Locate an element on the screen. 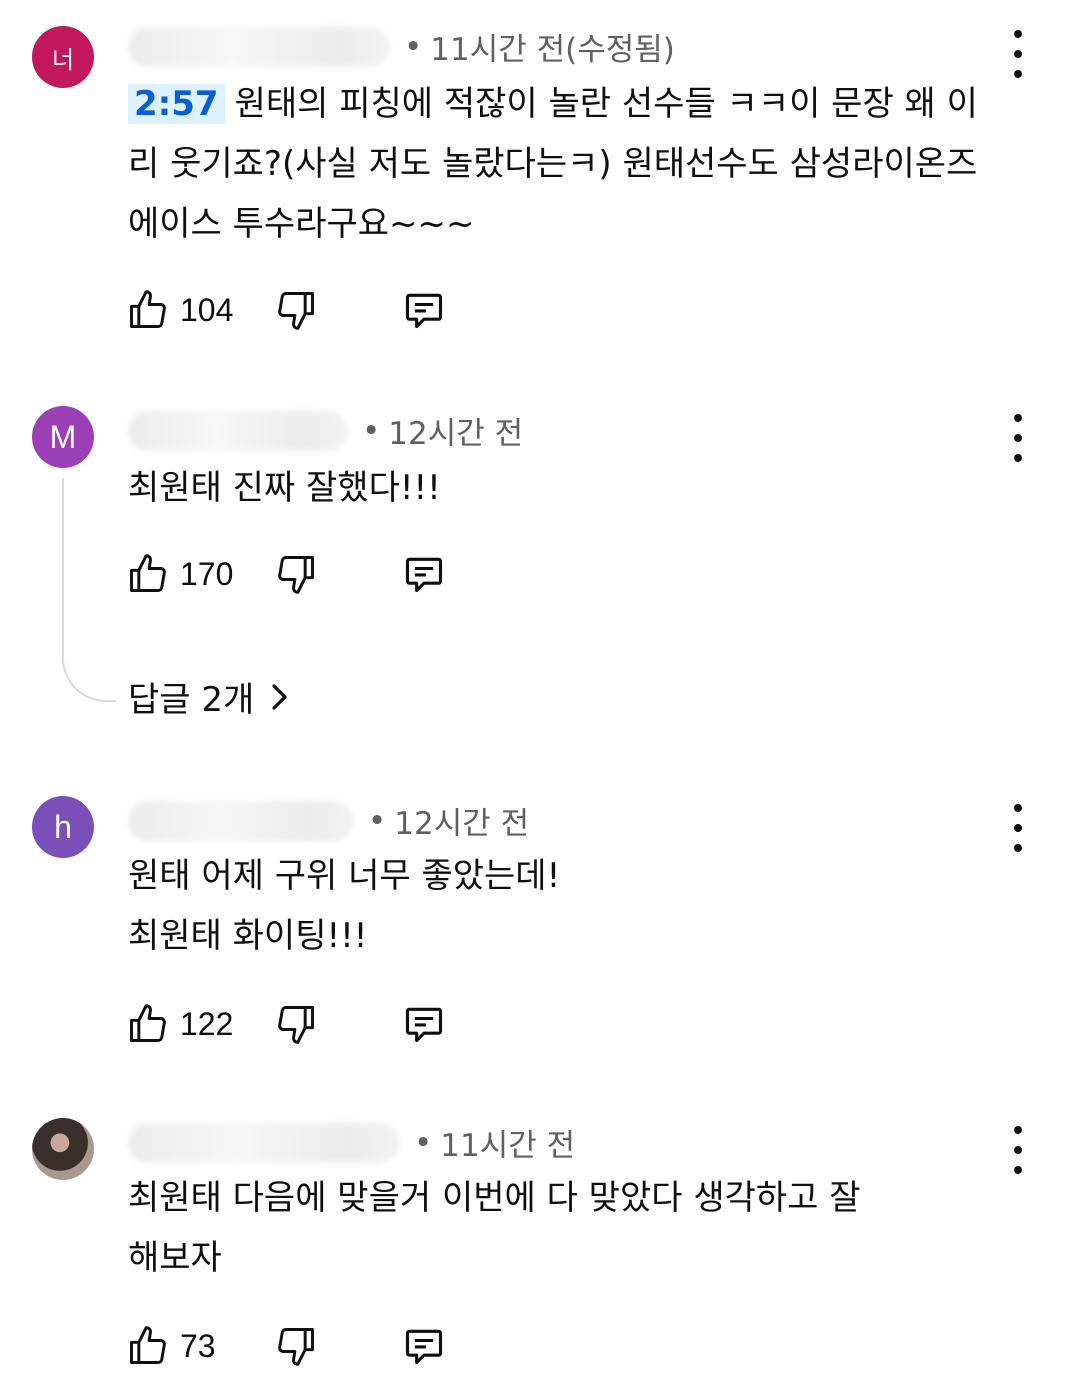 This screenshot has height=1400, width=1080. replies-label: 답글 2개 is located at coordinates (191, 700).